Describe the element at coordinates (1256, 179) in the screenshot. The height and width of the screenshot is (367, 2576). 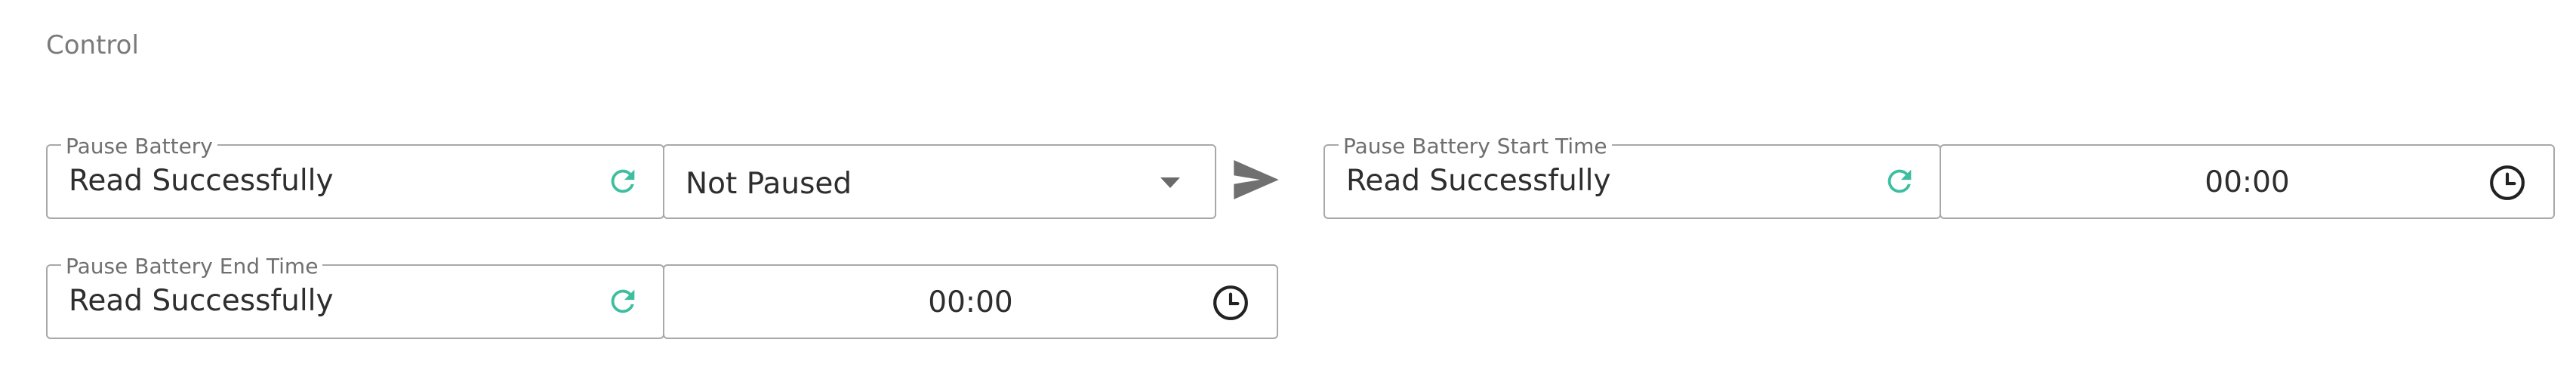
I see `send-icon` at that location.